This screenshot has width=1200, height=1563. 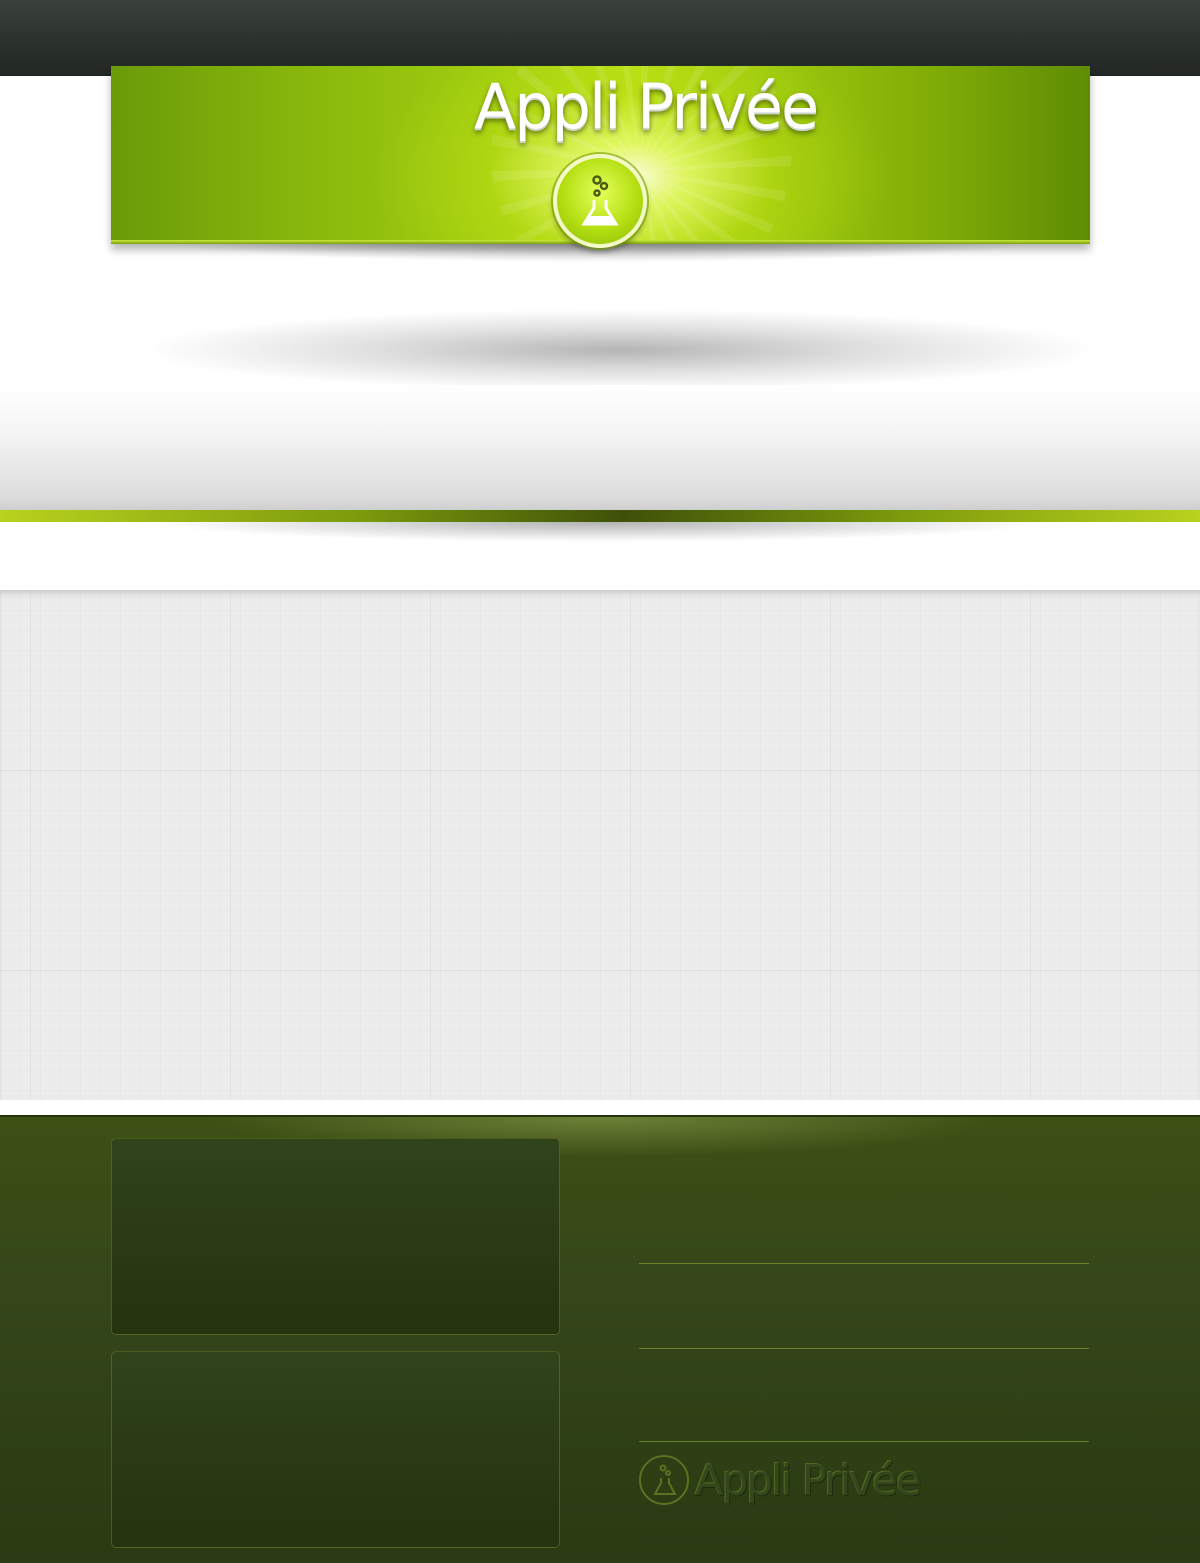 What do you see at coordinates (620, 350) in the screenshot?
I see `hero-shadow-oval` at bounding box center [620, 350].